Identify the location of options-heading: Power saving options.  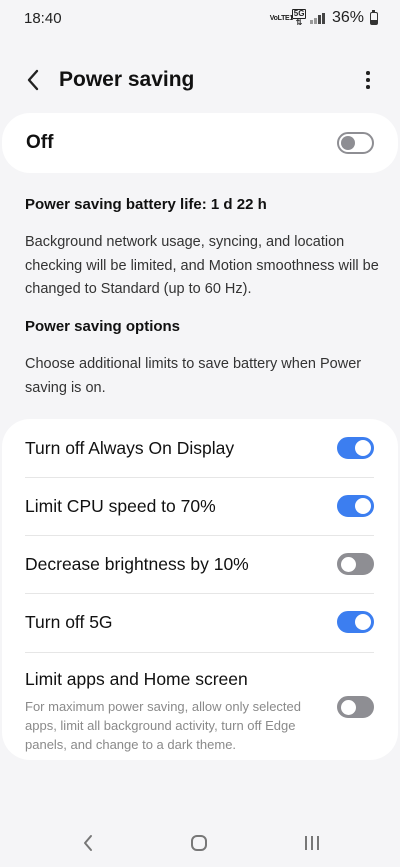
(103, 326).